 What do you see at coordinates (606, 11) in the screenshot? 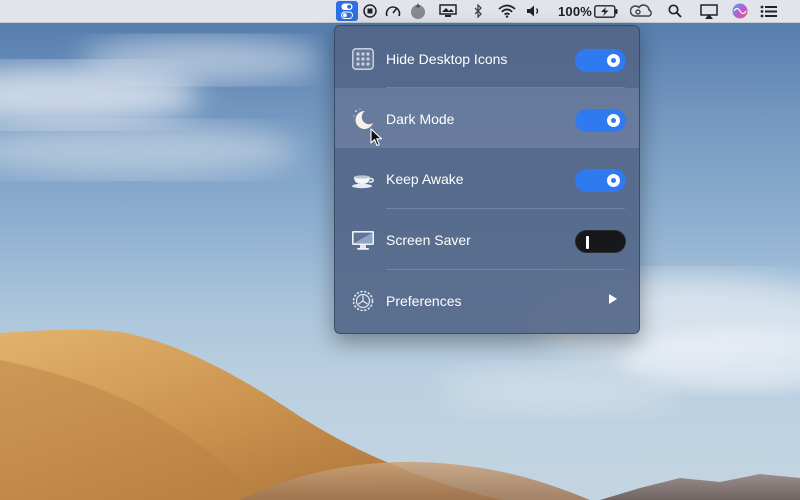
I see `battery-icon` at bounding box center [606, 11].